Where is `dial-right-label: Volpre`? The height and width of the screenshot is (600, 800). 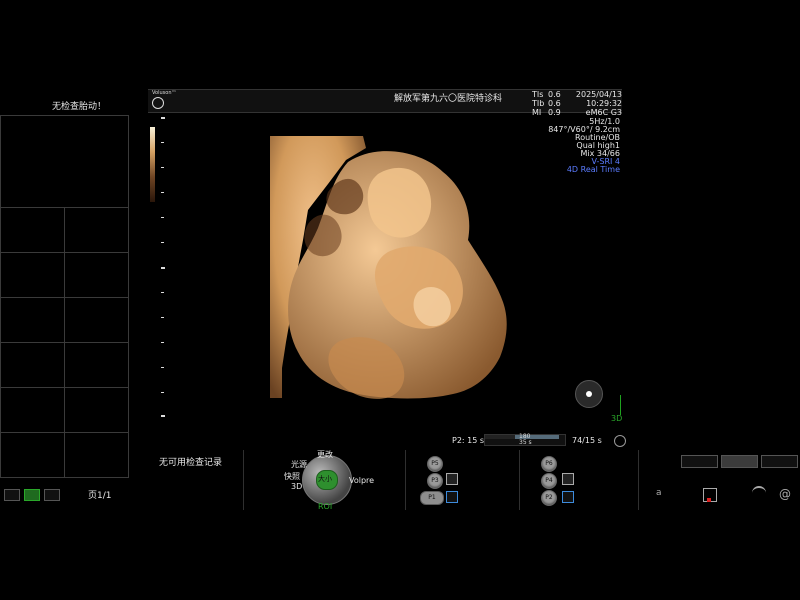 dial-right-label: Volpre is located at coordinates (362, 480).